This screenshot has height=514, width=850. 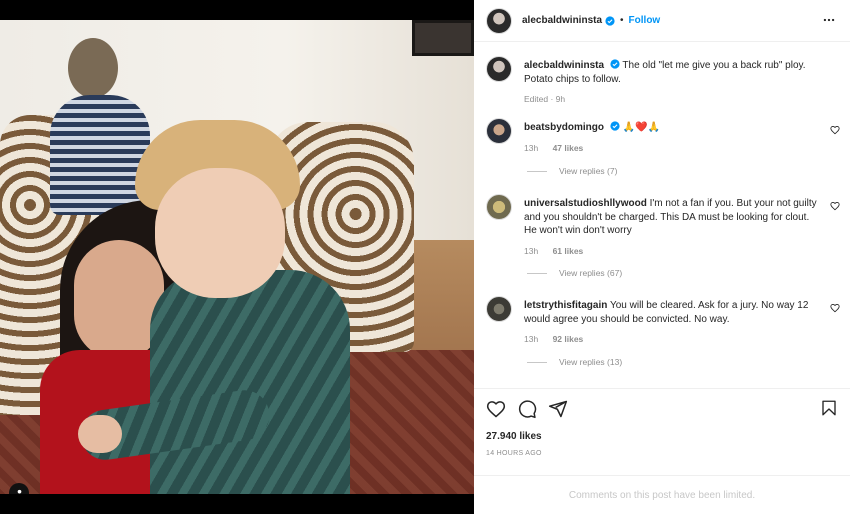 What do you see at coordinates (562, 20) in the screenshot?
I see `author-username: alecbaldwininsta` at bounding box center [562, 20].